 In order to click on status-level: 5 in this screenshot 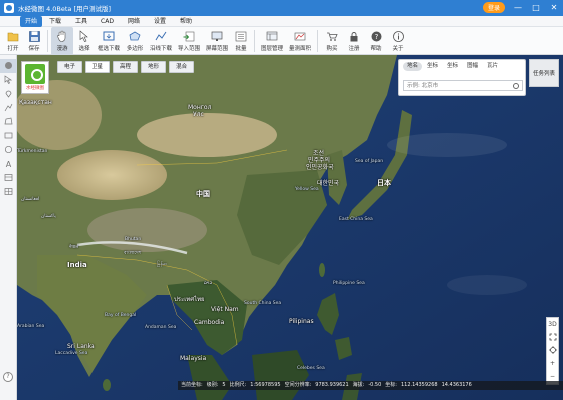, I will do `click(224, 385)`.